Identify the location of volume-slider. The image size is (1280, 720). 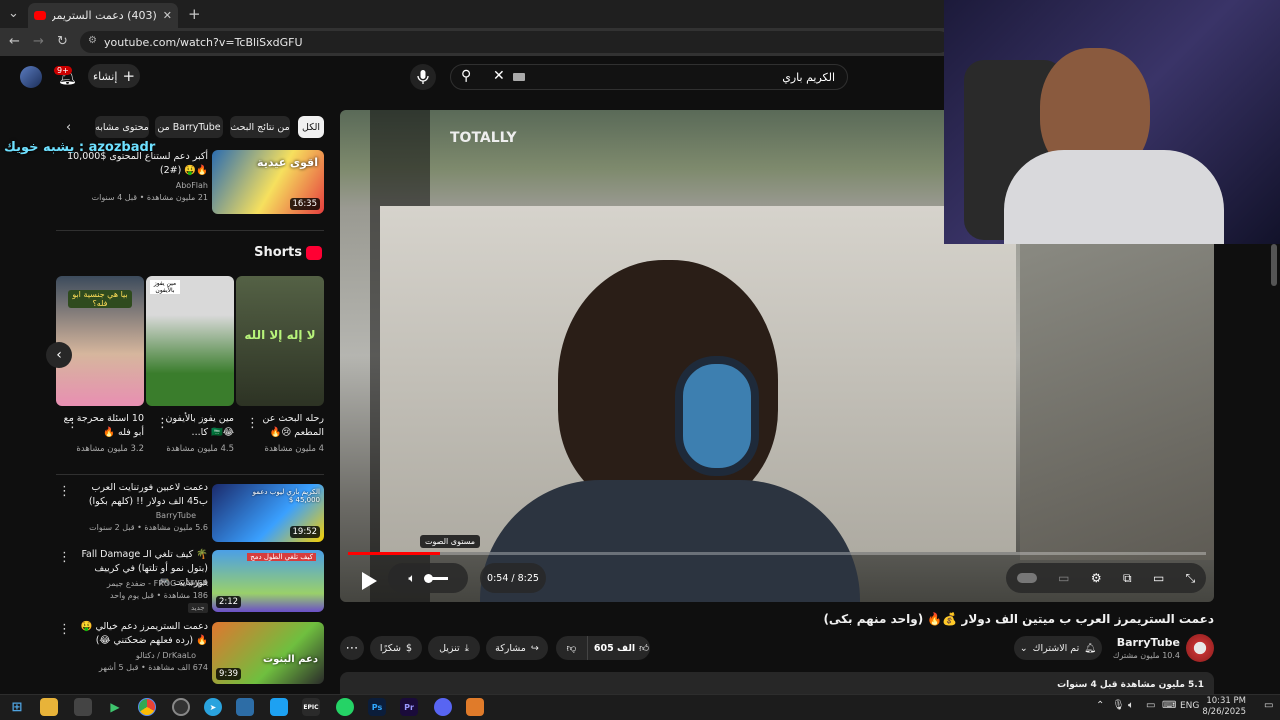
(435, 578).